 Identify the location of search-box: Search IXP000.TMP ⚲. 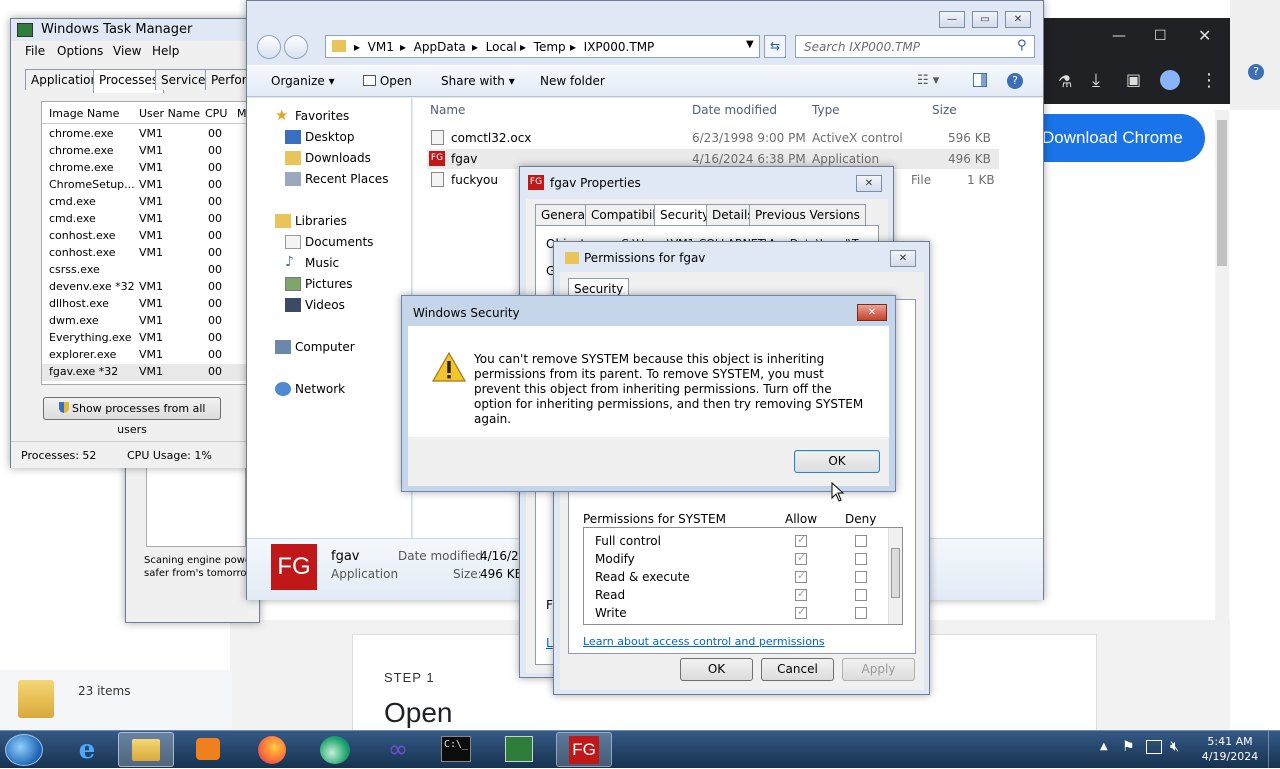
(915, 46).